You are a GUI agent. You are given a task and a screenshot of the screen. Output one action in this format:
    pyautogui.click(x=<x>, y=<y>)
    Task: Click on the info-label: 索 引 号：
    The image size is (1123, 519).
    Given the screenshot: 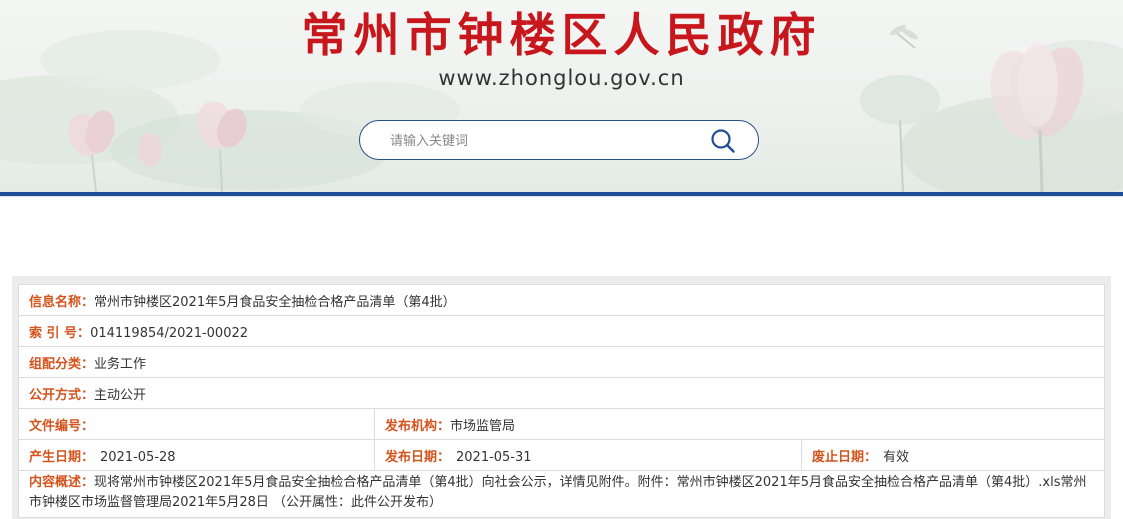 What is the action you would take?
    pyautogui.click(x=60, y=333)
    